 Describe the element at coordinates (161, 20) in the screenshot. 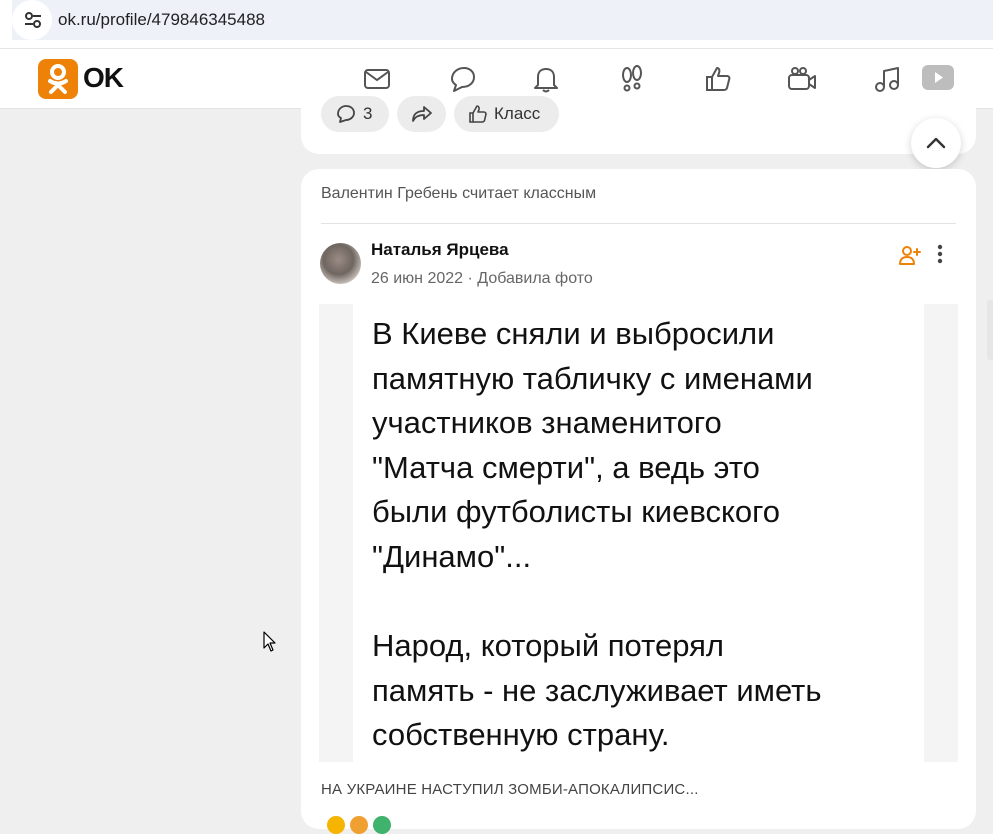

I see `url-text: ok.ru/profile/479846345488` at that location.